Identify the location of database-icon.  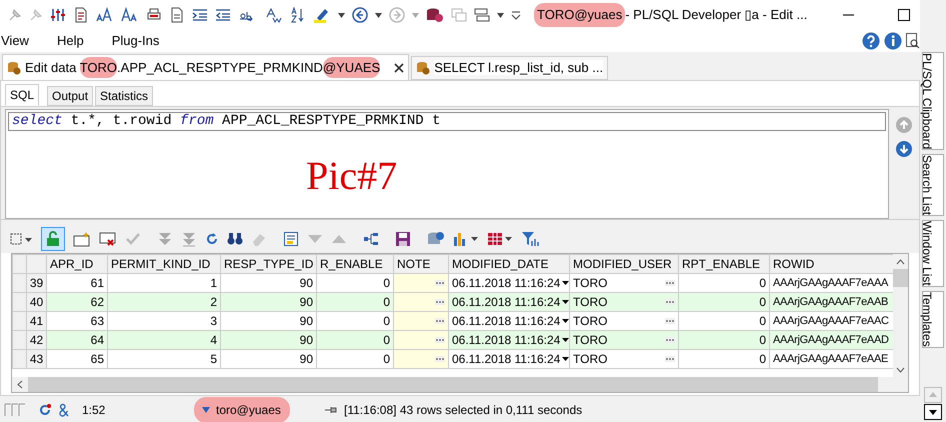
(436, 239).